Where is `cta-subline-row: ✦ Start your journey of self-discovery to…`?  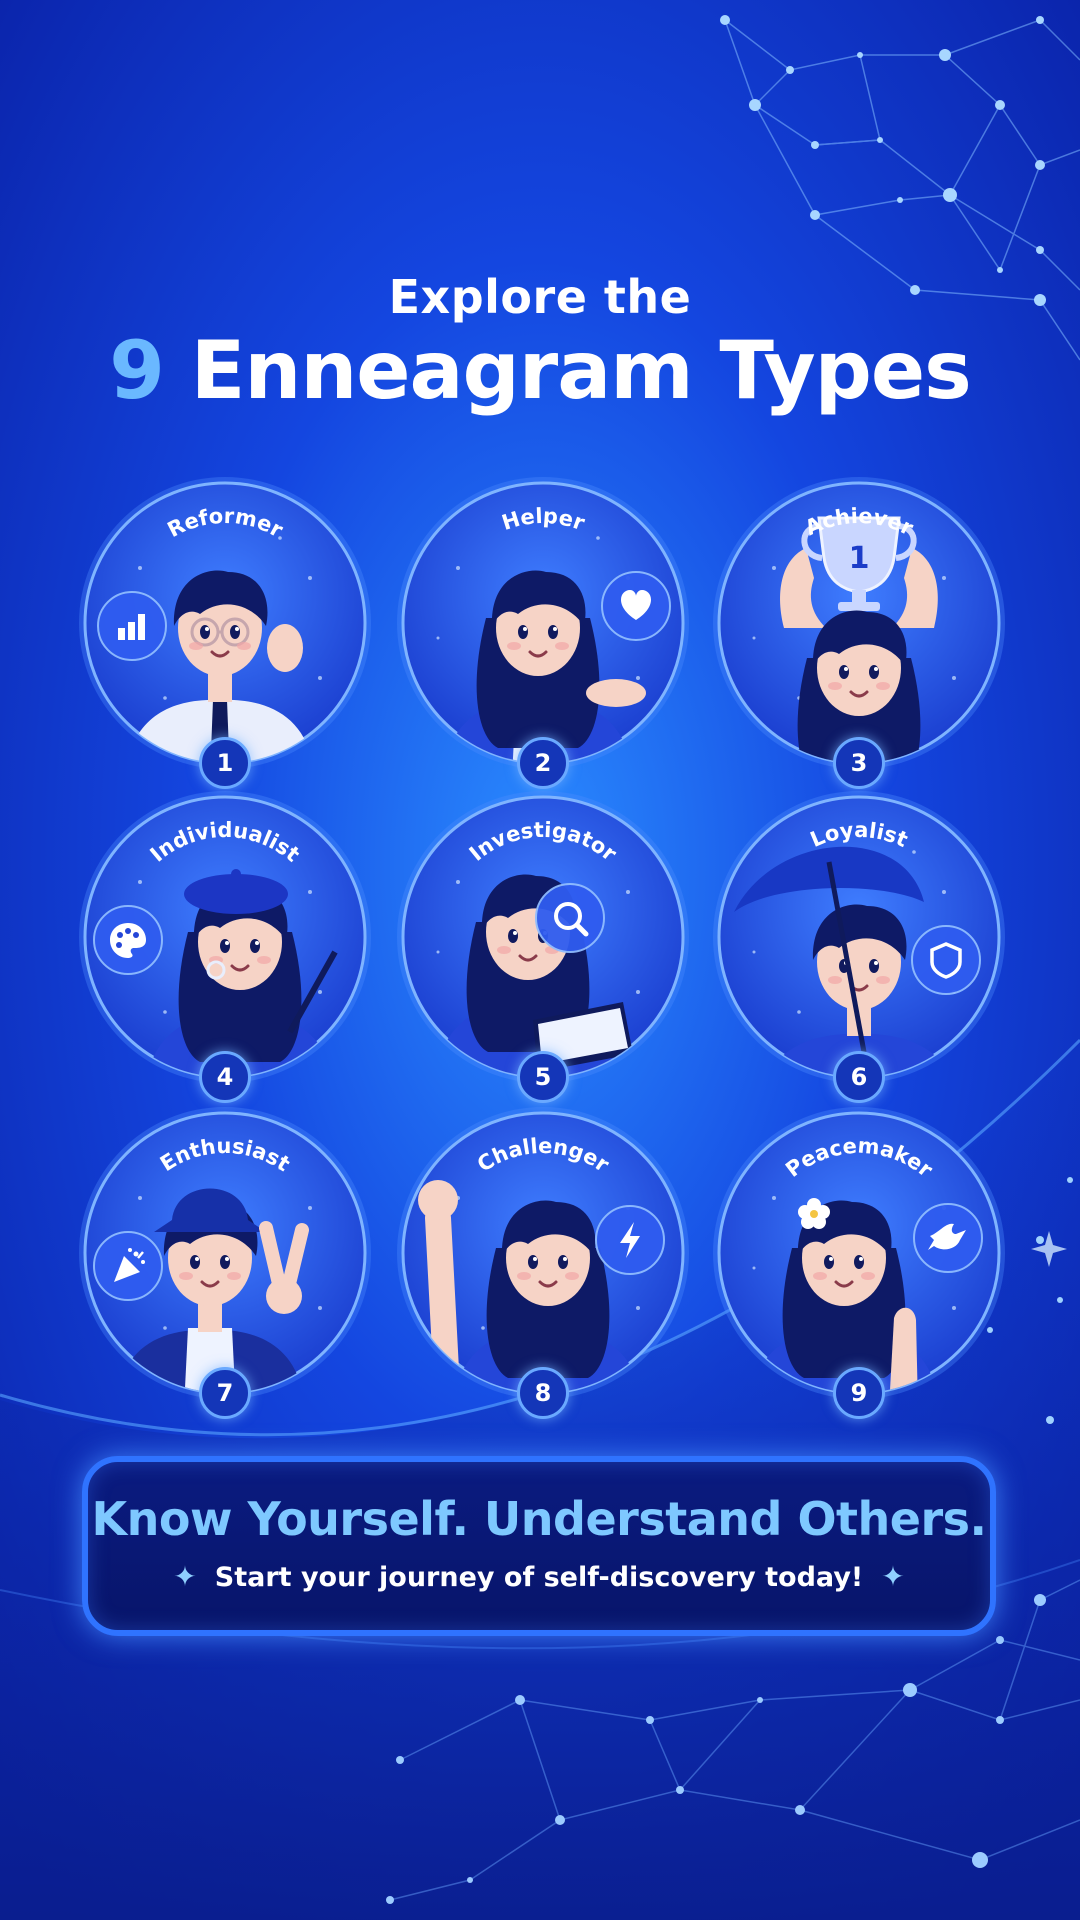 cta-subline-row: ✦ Start your journey of self-discovery to… is located at coordinates (539, 1576).